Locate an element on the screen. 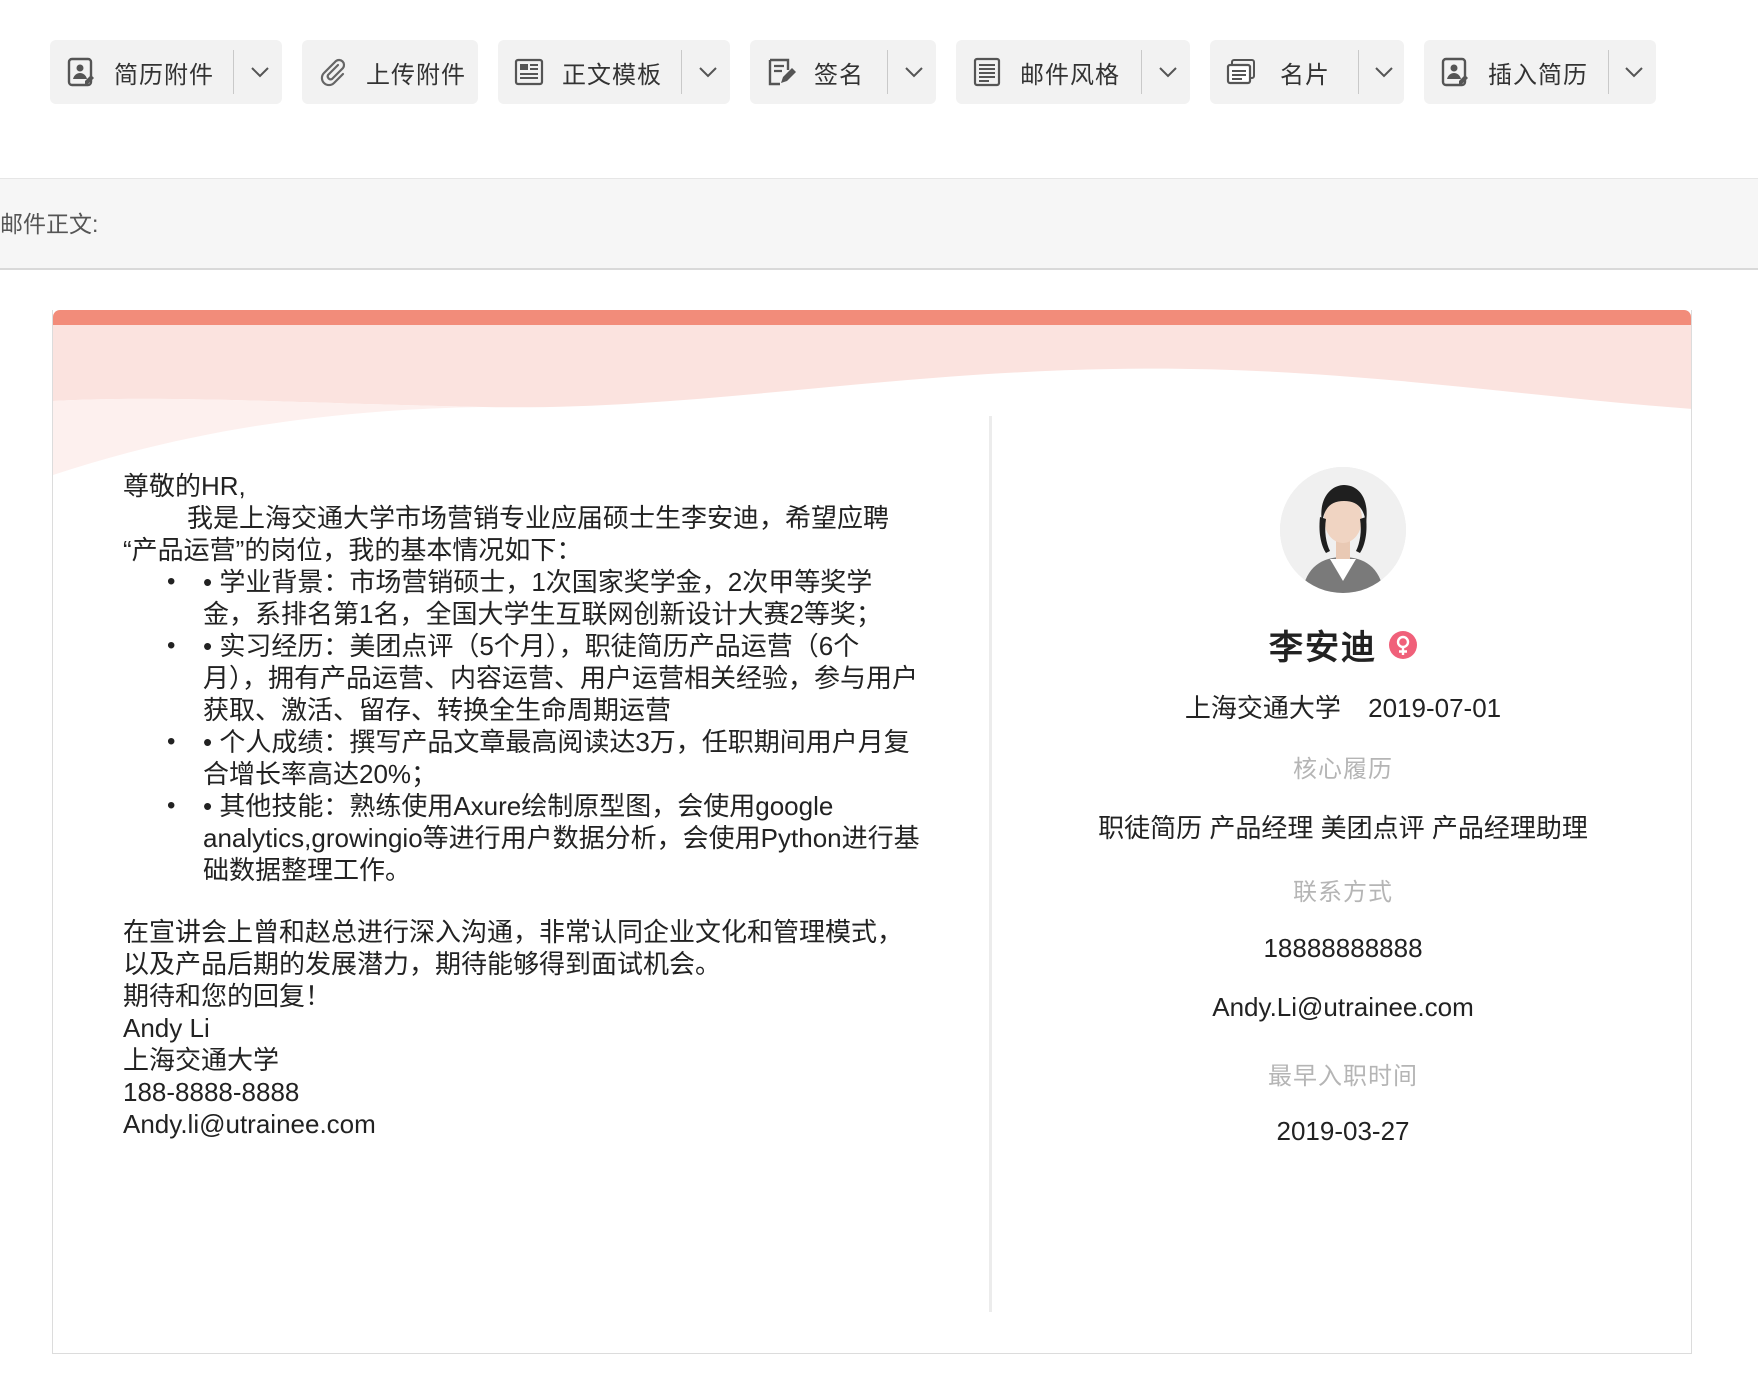 Image resolution: width=1758 pixels, height=1382 pixels. insert-resume-label: 插入简历 is located at coordinates (1538, 75).